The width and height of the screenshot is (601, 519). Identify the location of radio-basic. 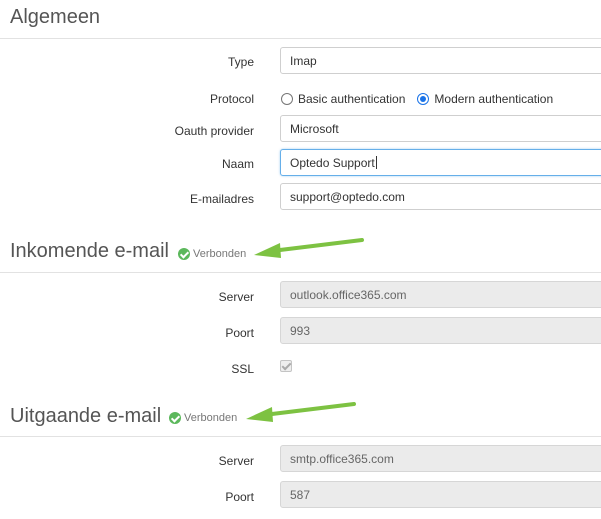
(287, 99).